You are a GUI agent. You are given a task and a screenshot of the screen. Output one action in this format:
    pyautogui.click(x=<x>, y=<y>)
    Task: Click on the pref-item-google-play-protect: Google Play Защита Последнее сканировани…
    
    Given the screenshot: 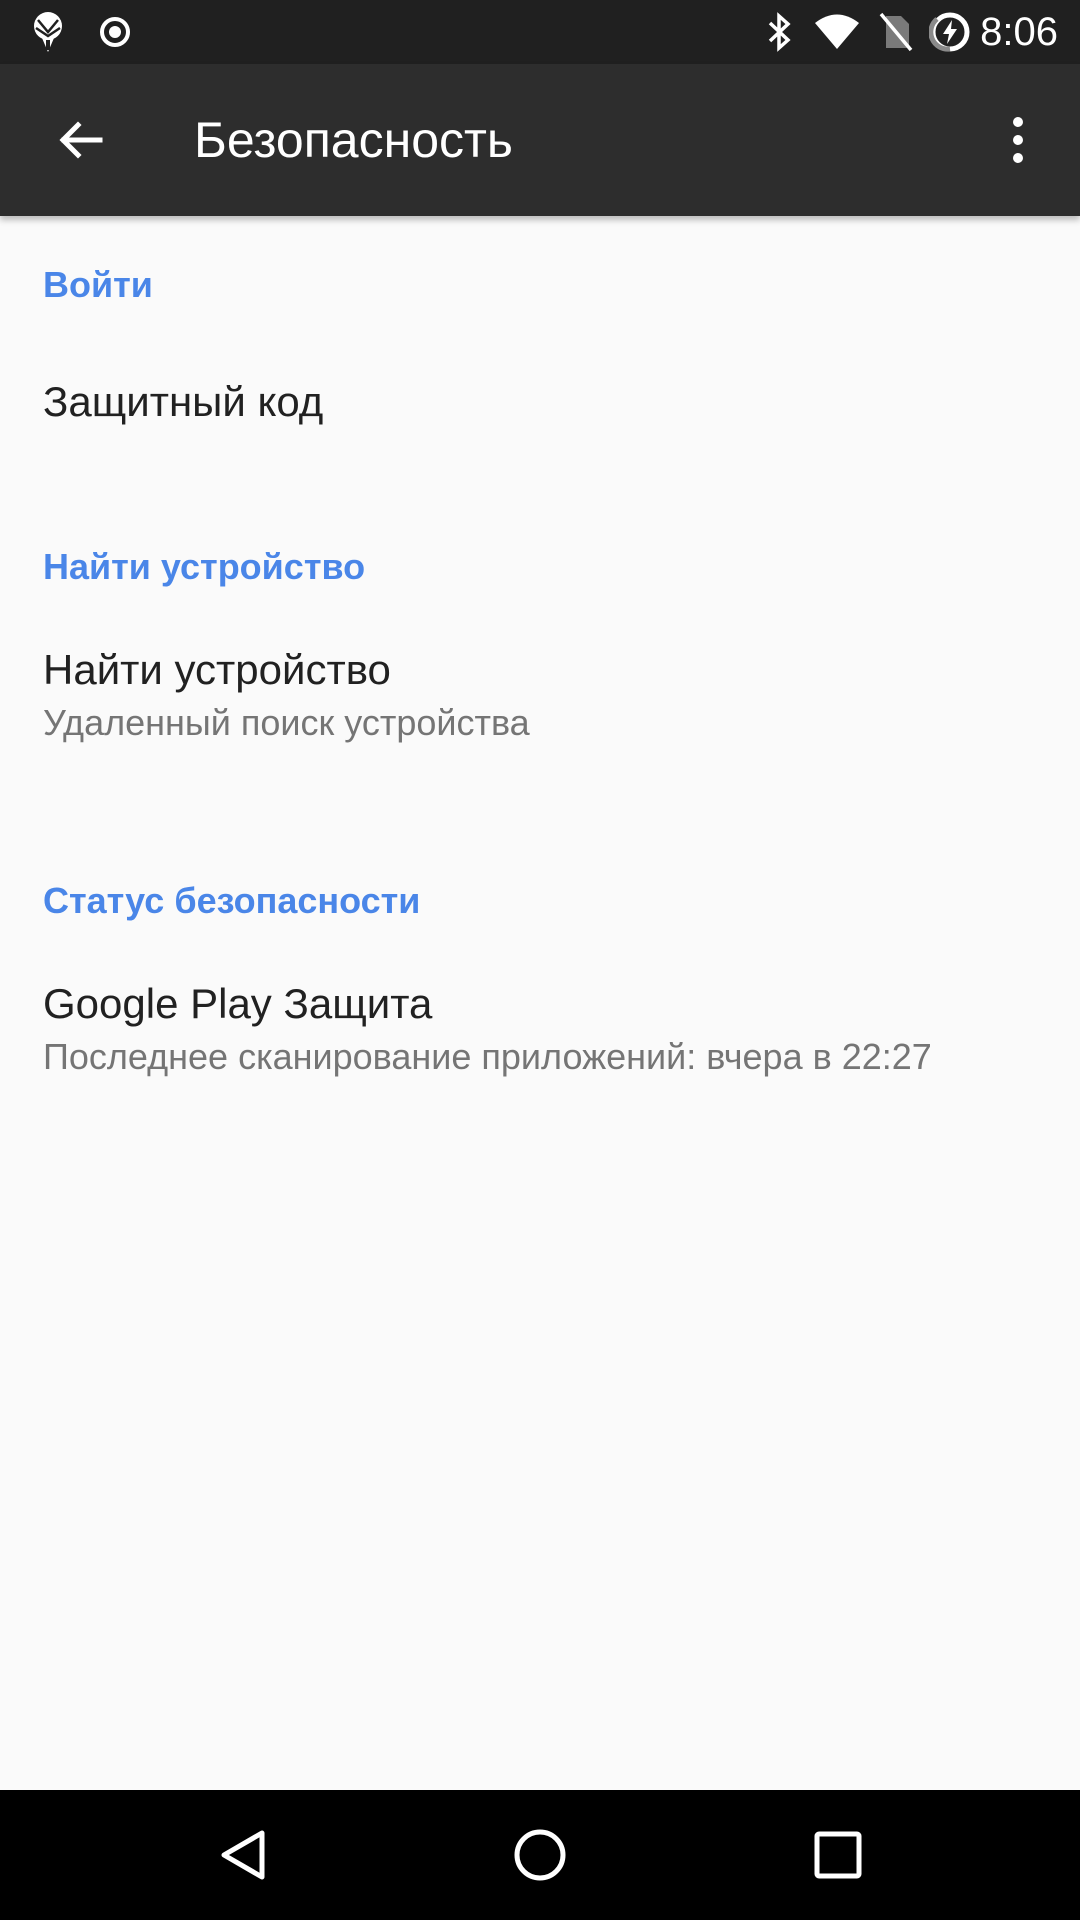 What is the action you would take?
    pyautogui.click(x=540, y=1065)
    